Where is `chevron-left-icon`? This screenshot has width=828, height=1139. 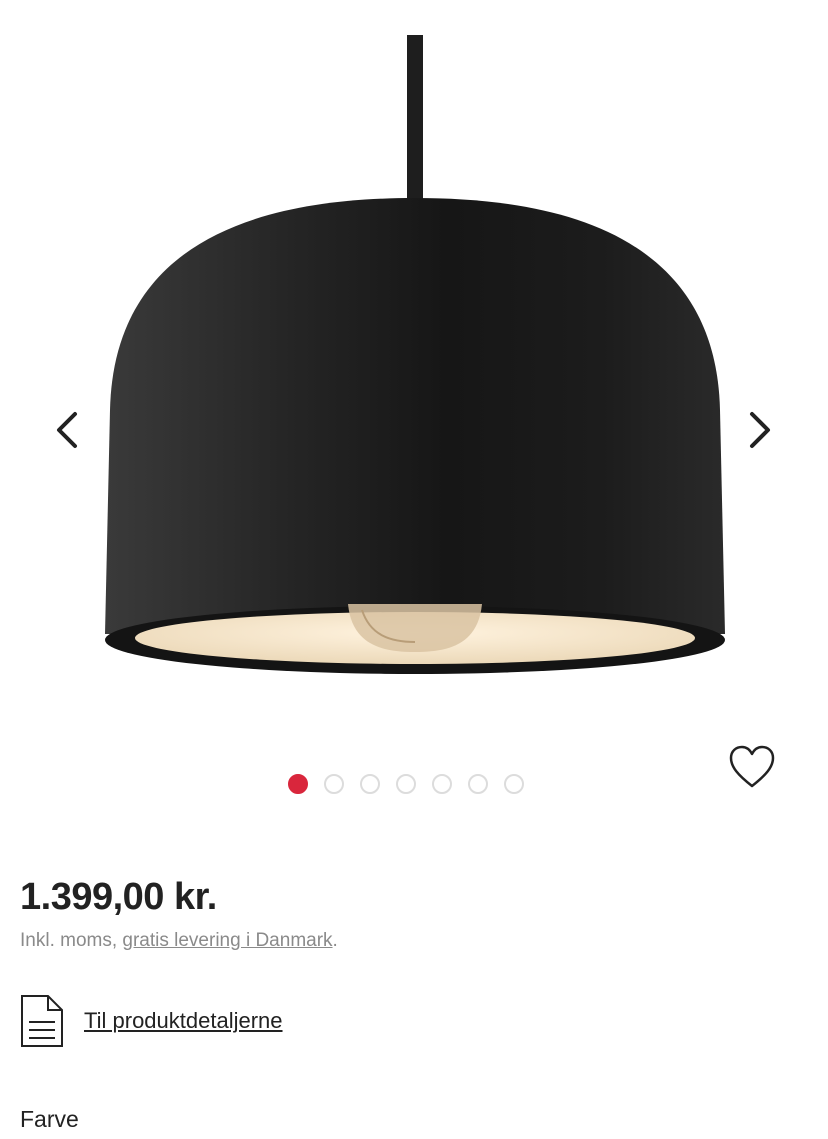
chevron-left-icon is located at coordinates (67, 430).